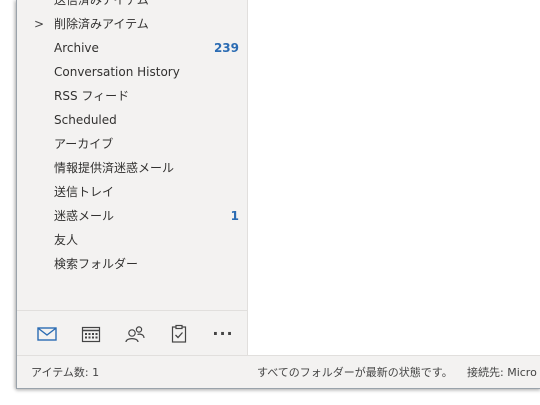 Image resolution: width=540 pixels, height=405 pixels. What do you see at coordinates (114, 168) in the screenshot?
I see `folder-label: 情報提供済迷惑メール` at bounding box center [114, 168].